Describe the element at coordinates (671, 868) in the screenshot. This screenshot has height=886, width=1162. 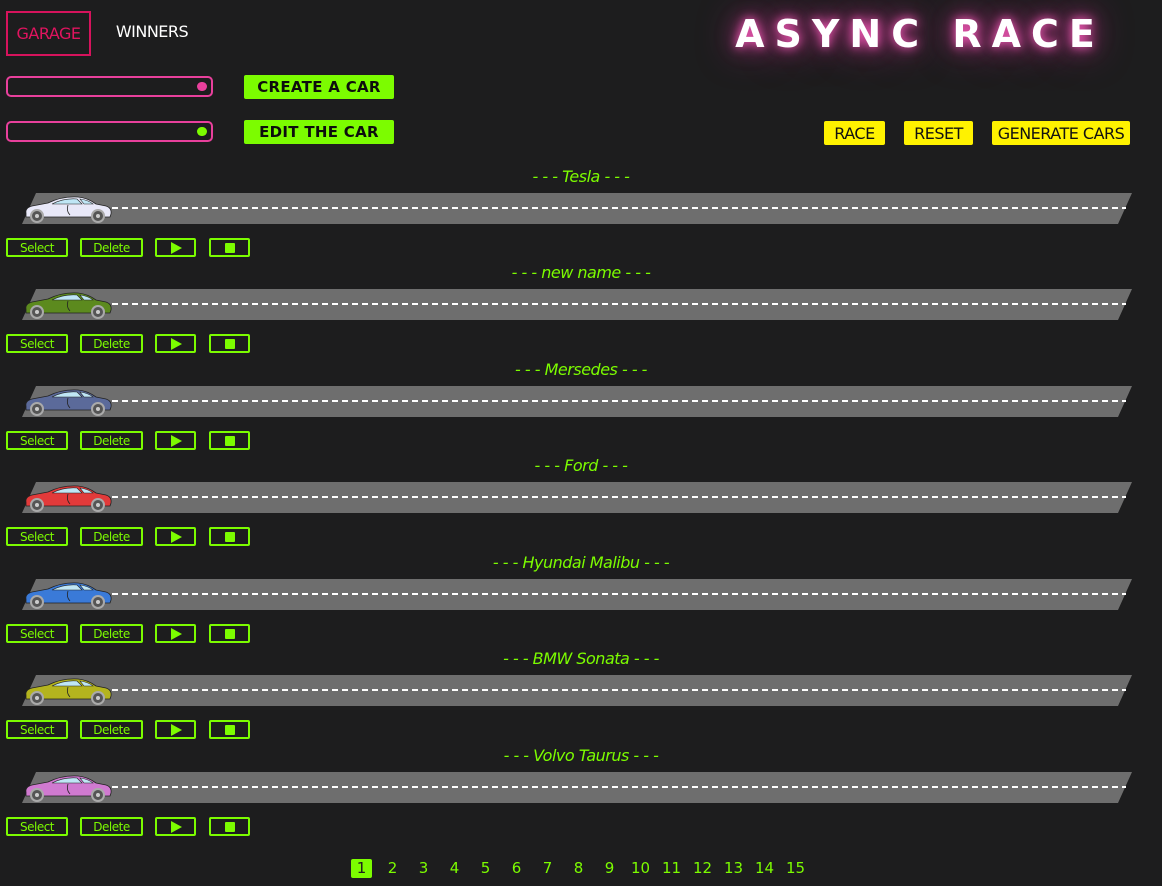
I see `page-link: 11` at that location.